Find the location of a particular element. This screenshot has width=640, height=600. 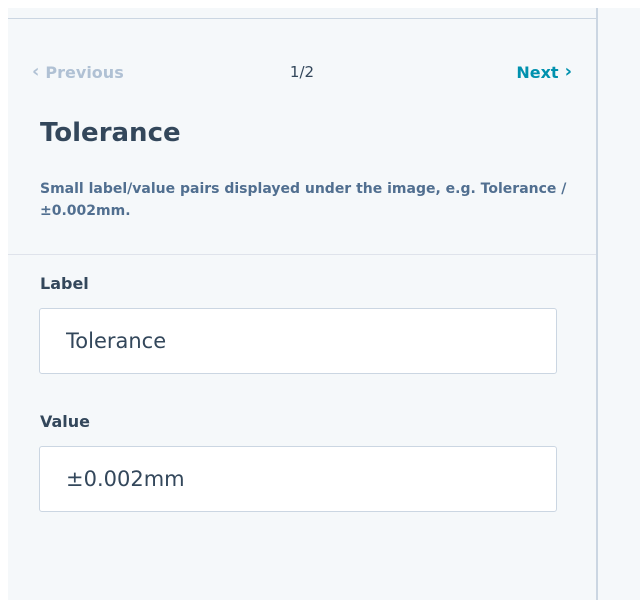

value-field-label: Value is located at coordinates (65, 421).